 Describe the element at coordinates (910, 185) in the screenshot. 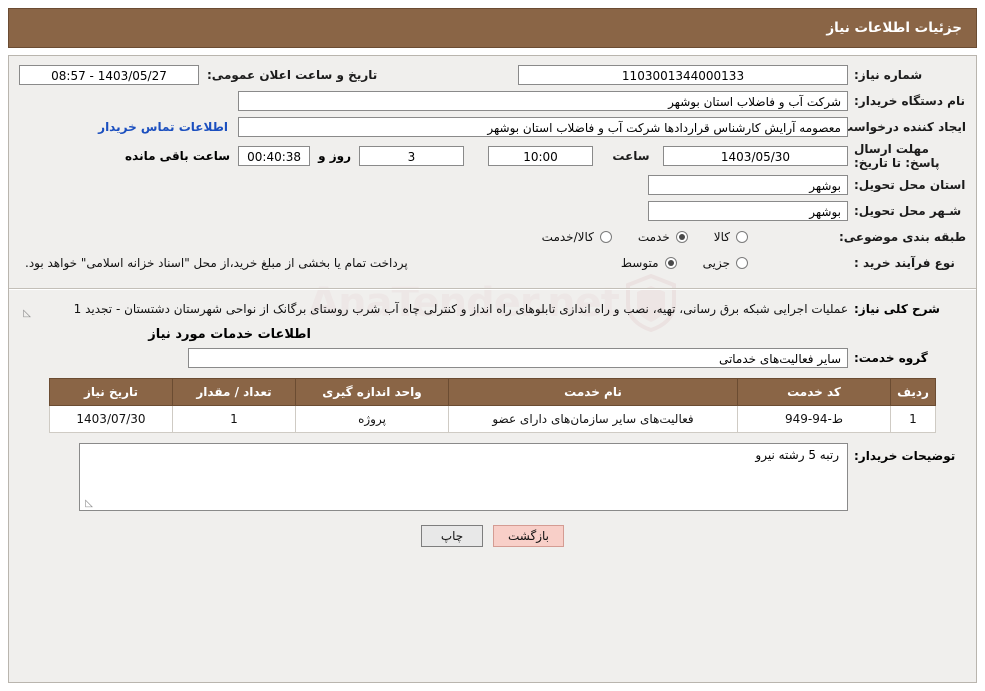

I see `delivery-province-label: استان محل تحویل:` at that location.